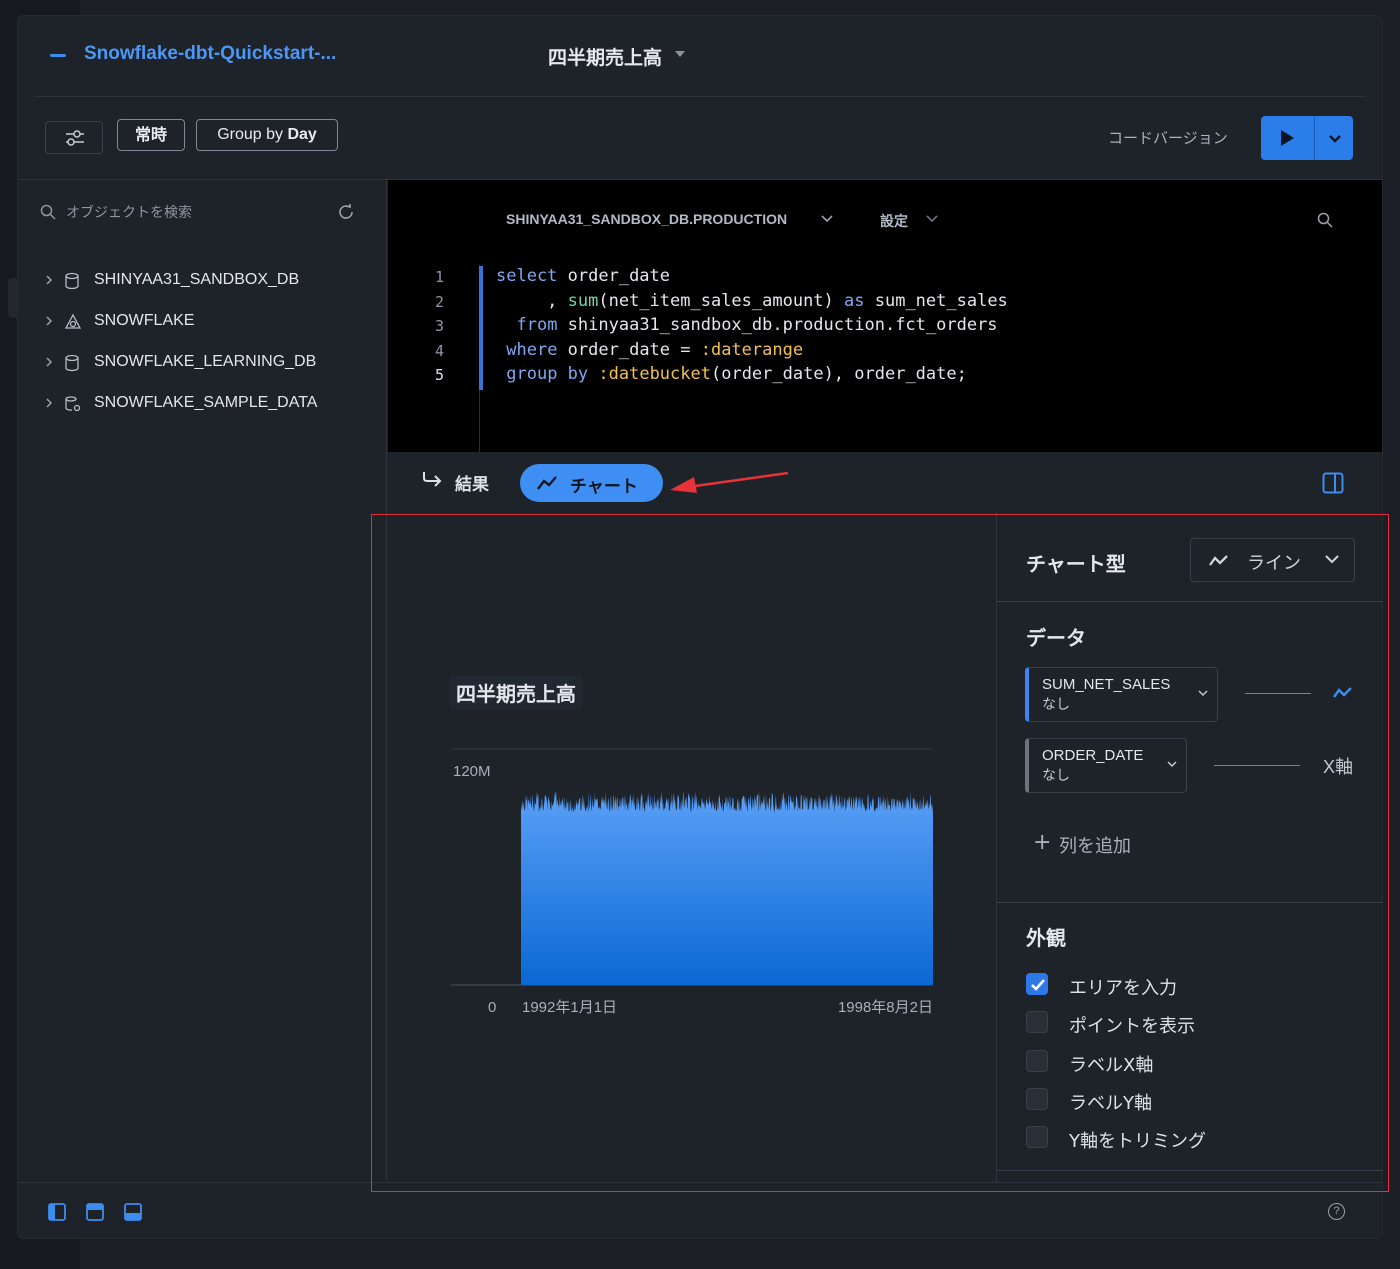 The image size is (1400, 1269). What do you see at coordinates (472, 485) in the screenshot?
I see `tab-results-label: 結果` at bounding box center [472, 485].